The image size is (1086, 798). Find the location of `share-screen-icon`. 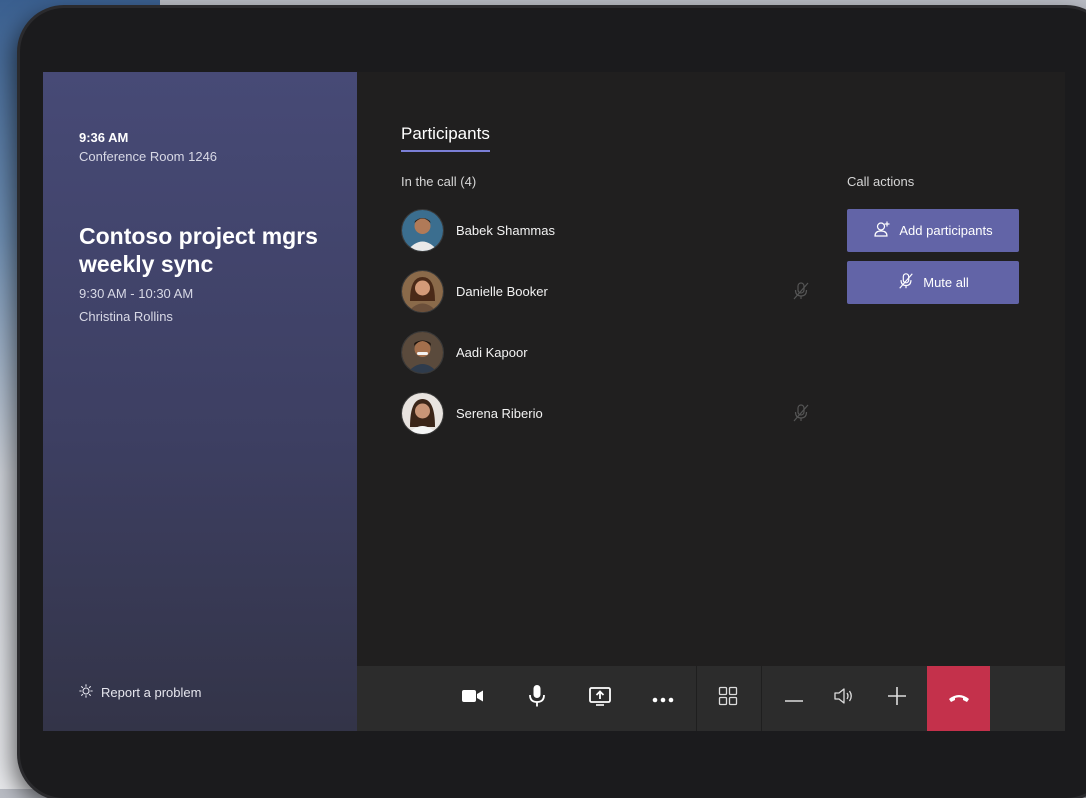

share-screen-icon is located at coordinates (600, 698).